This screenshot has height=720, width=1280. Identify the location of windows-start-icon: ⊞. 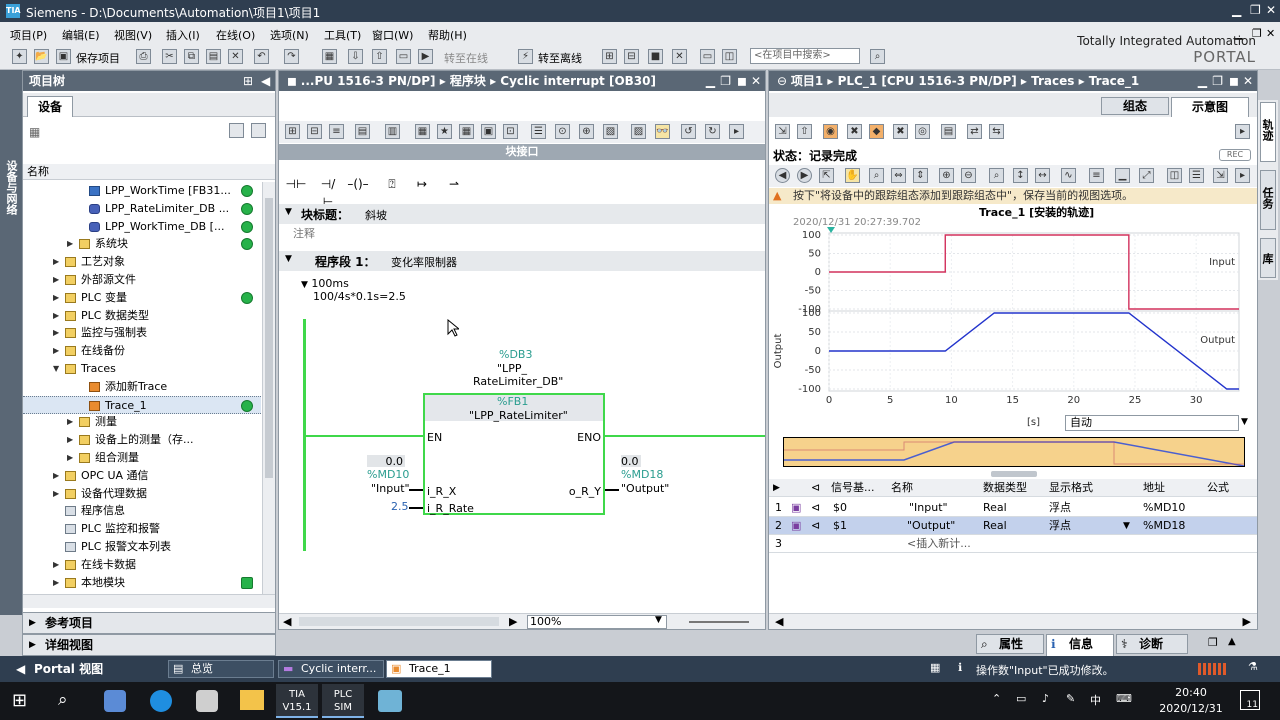
(19, 700).